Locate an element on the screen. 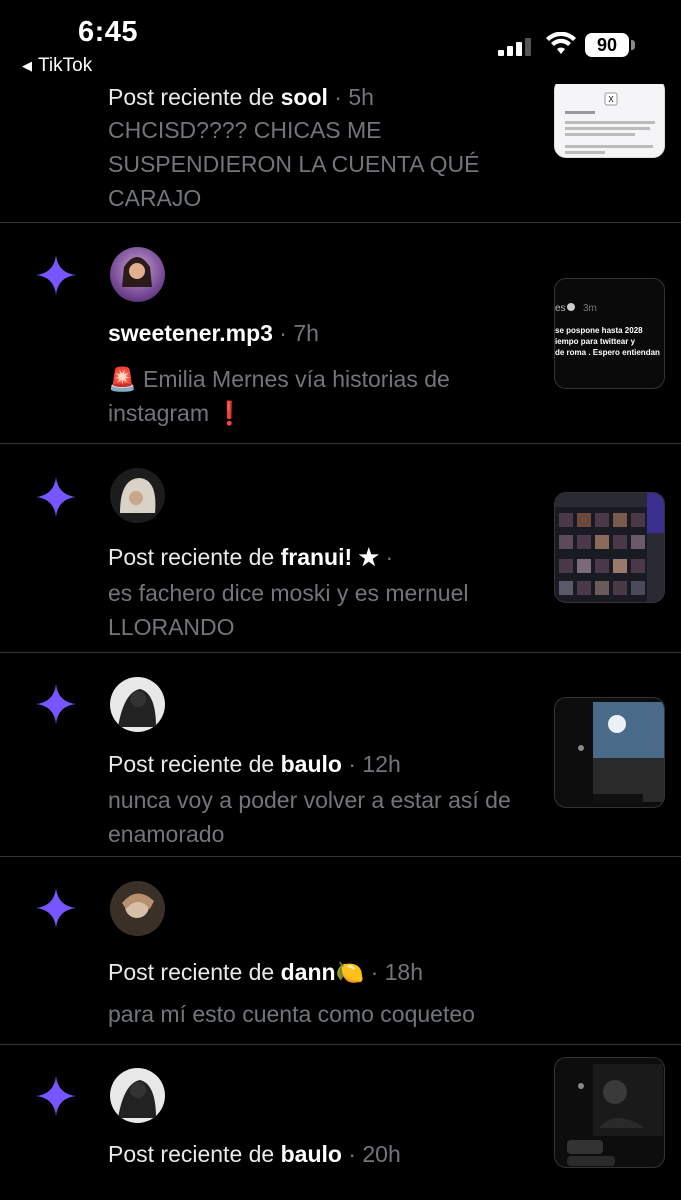  notification-title: sweetener.mp3 · 7h is located at coordinates (213, 333).